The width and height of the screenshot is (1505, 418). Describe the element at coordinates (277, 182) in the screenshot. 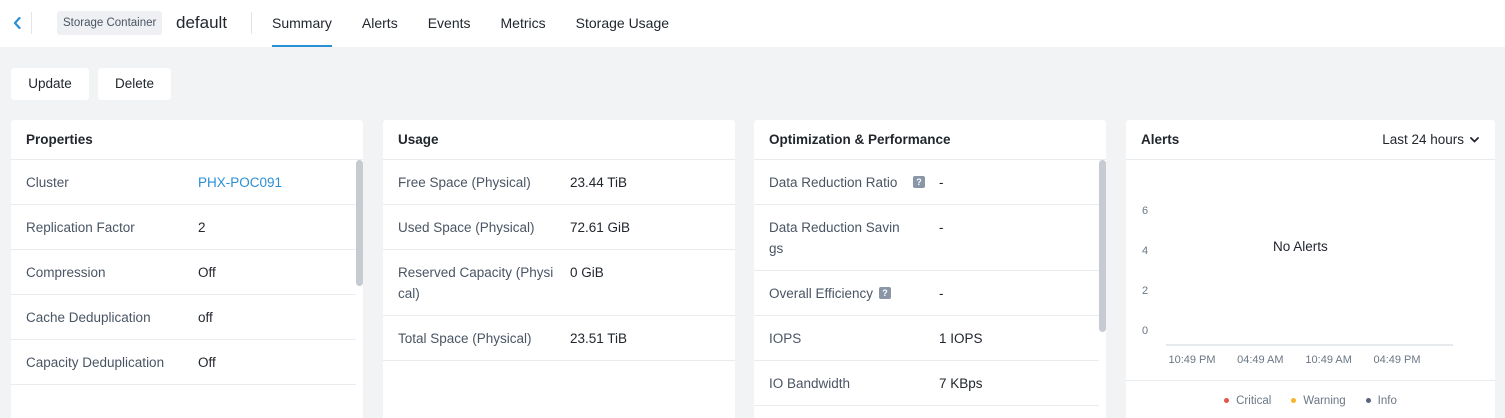

I see `cluster-link: PHX-POC091` at that location.